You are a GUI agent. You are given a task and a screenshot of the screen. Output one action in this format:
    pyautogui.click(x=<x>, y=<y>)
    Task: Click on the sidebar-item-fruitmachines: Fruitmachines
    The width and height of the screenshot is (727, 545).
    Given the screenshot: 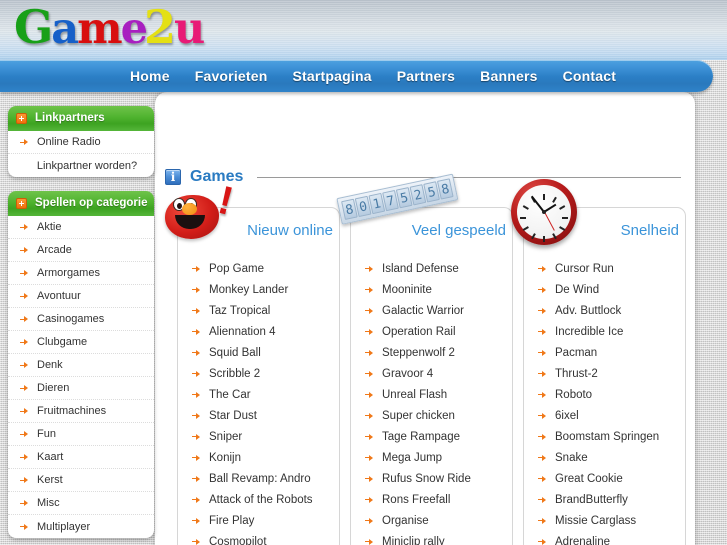 What is the action you would take?
    pyautogui.click(x=81, y=411)
    